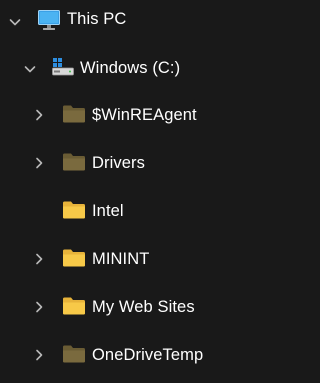 The width and height of the screenshot is (320, 383). What do you see at coordinates (108, 211) in the screenshot?
I see `tree-item-label: Intel` at bounding box center [108, 211].